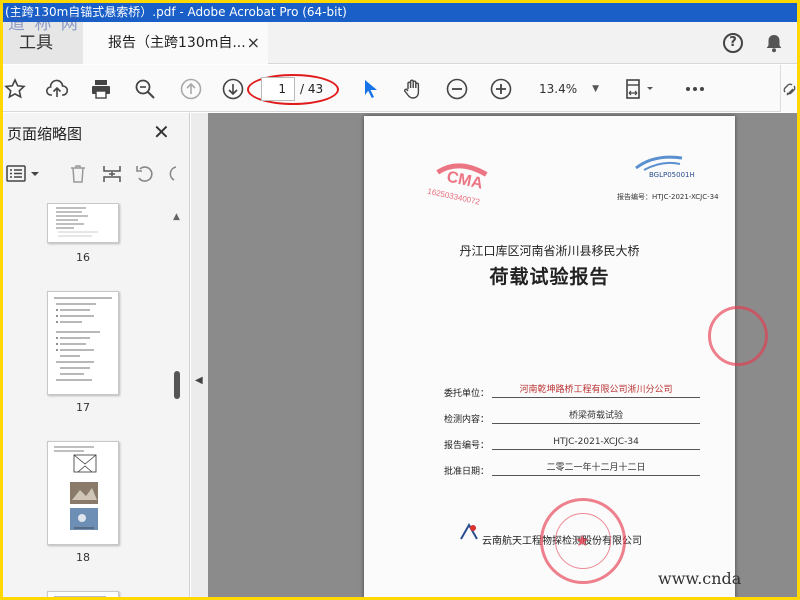 The image size is (800, 600). Describe the element at coordinates (738, 336) in the screenshot. I see `seal-stamp-right` at that location.